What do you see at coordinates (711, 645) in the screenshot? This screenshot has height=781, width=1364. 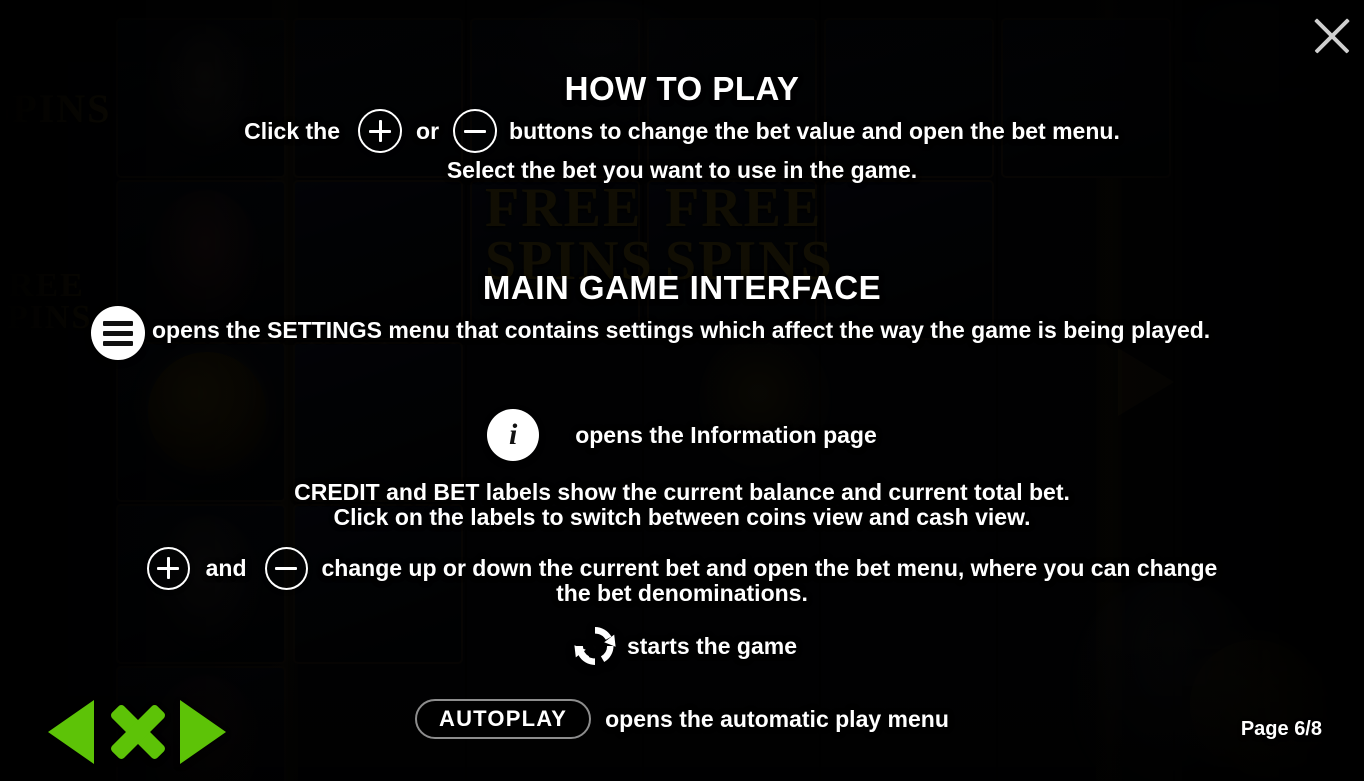 I see `spin-description: starts the game` at bounding box center [711, 645].